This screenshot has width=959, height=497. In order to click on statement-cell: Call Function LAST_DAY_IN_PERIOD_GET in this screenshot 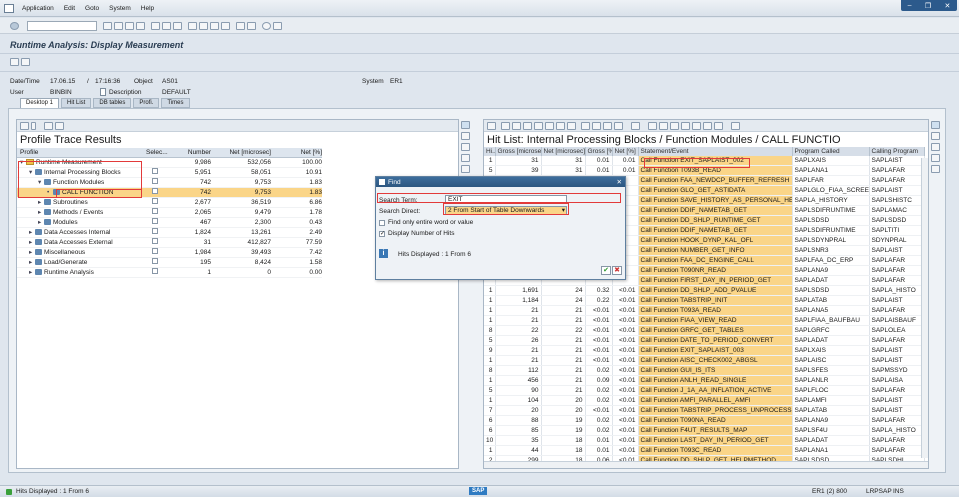, I will do `click(715, 441)`.